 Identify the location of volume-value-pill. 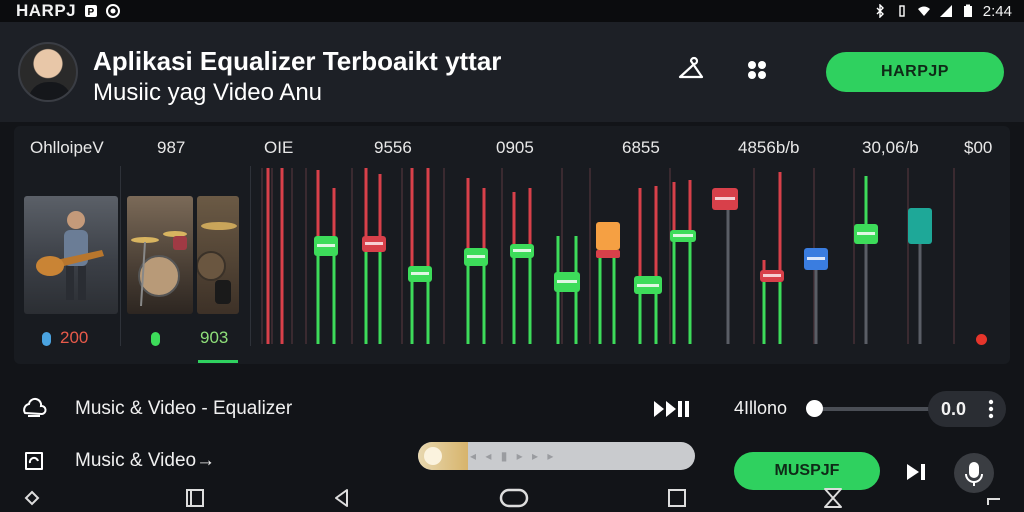
(967, 409).